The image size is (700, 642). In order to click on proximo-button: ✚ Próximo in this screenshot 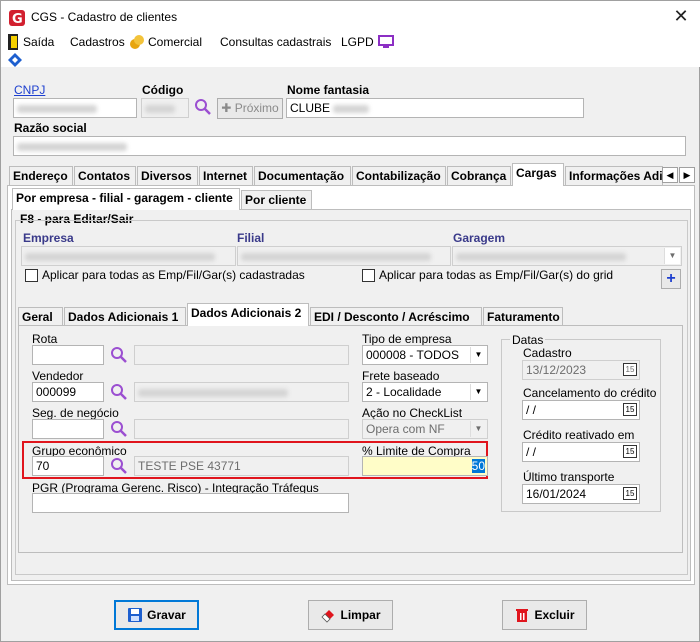, I will do `click(250, 108)`.